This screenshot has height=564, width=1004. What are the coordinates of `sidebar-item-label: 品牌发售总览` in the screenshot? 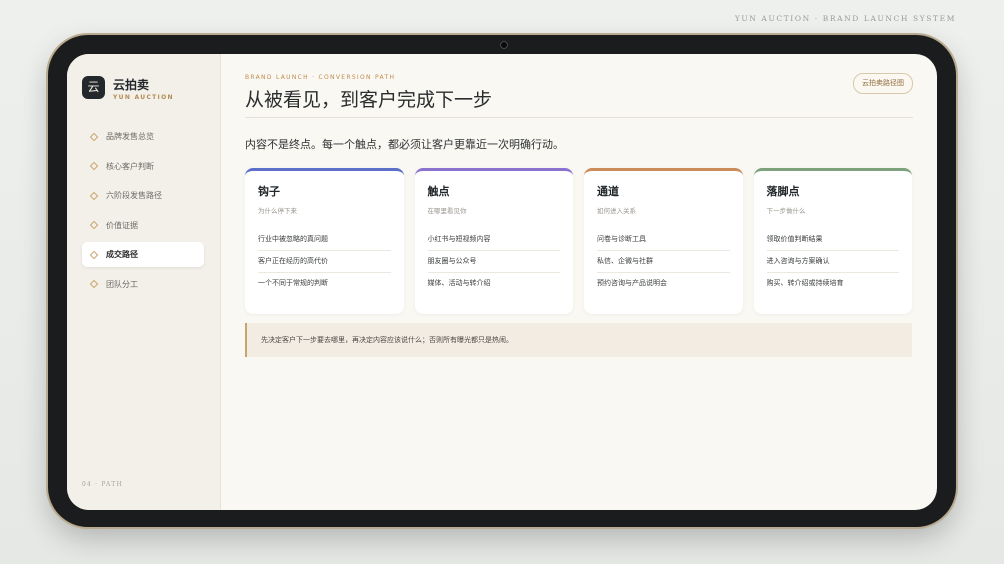 It's located at (130, 136).